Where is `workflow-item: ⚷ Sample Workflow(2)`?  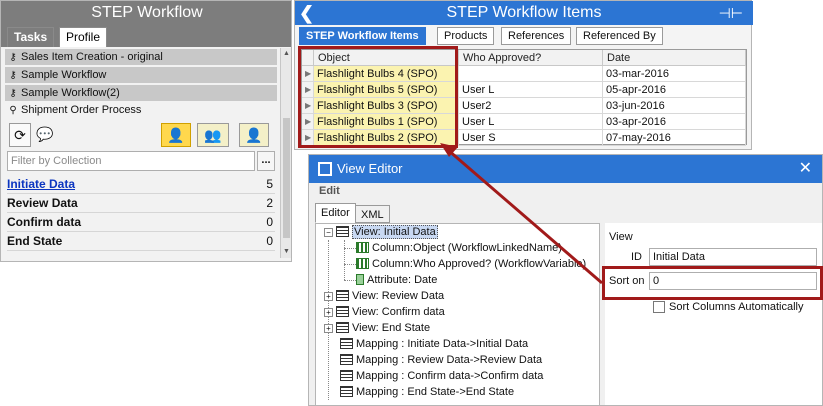
workflow-item: ⚷ Sample Workflow(2) is located at coordinates (141, 93).